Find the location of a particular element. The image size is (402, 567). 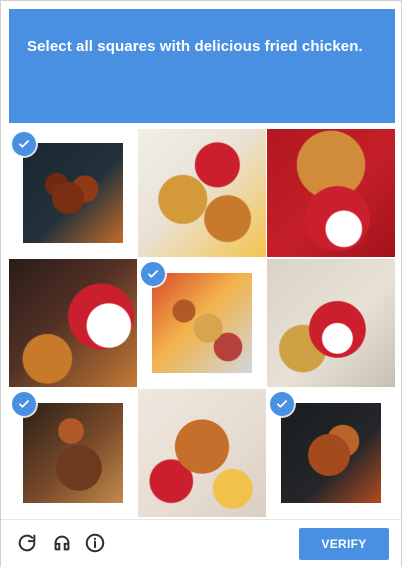

captcha-footer: VERIFY is located at coordinates (201, 543).